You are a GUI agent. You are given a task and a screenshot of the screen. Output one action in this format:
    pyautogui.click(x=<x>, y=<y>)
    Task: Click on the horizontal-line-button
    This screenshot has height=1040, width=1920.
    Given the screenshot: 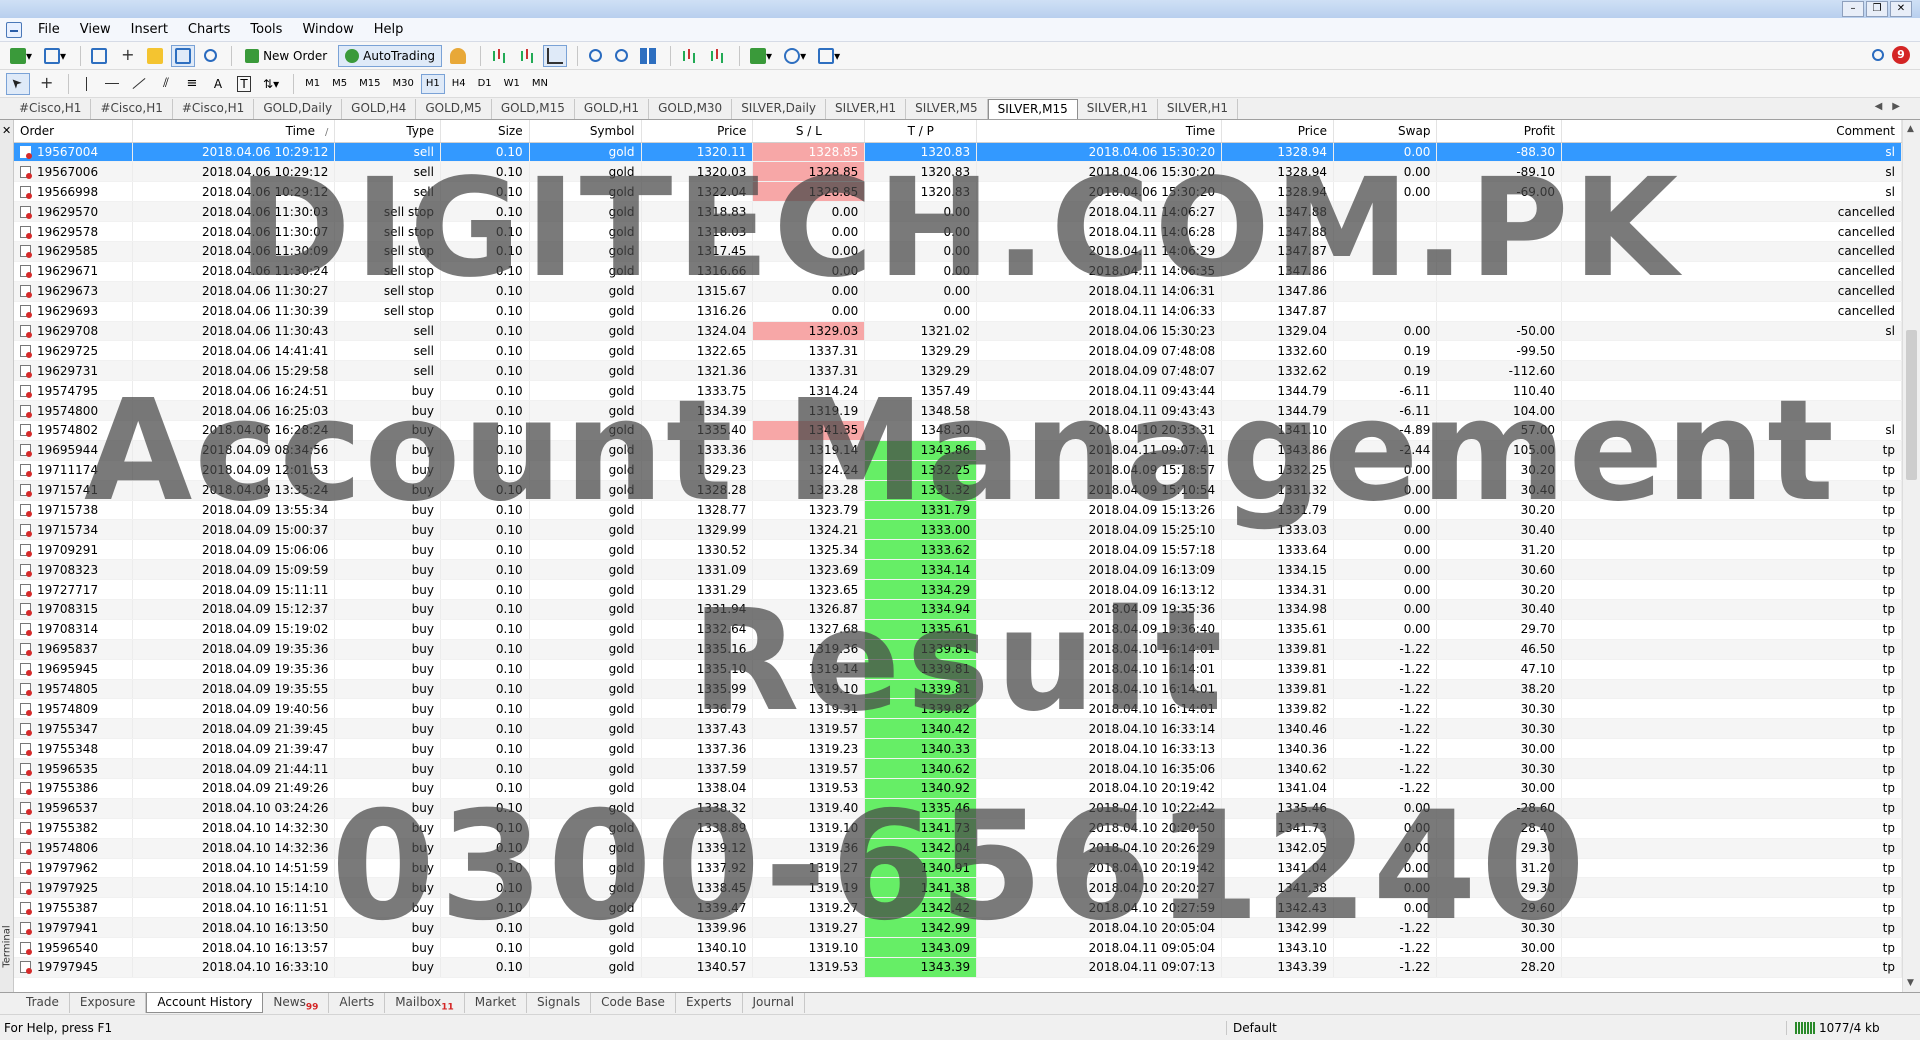 What is the action you would take?
    pyautogui.click(x=112, y=84)
    